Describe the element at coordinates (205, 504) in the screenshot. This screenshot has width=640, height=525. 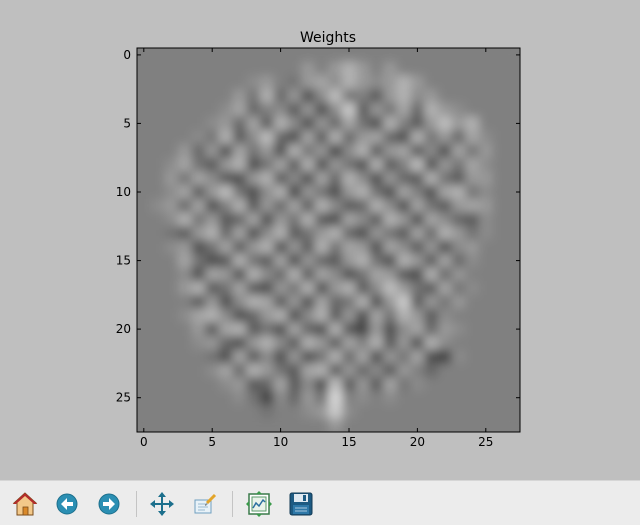
I see `zoom-button` at that location.